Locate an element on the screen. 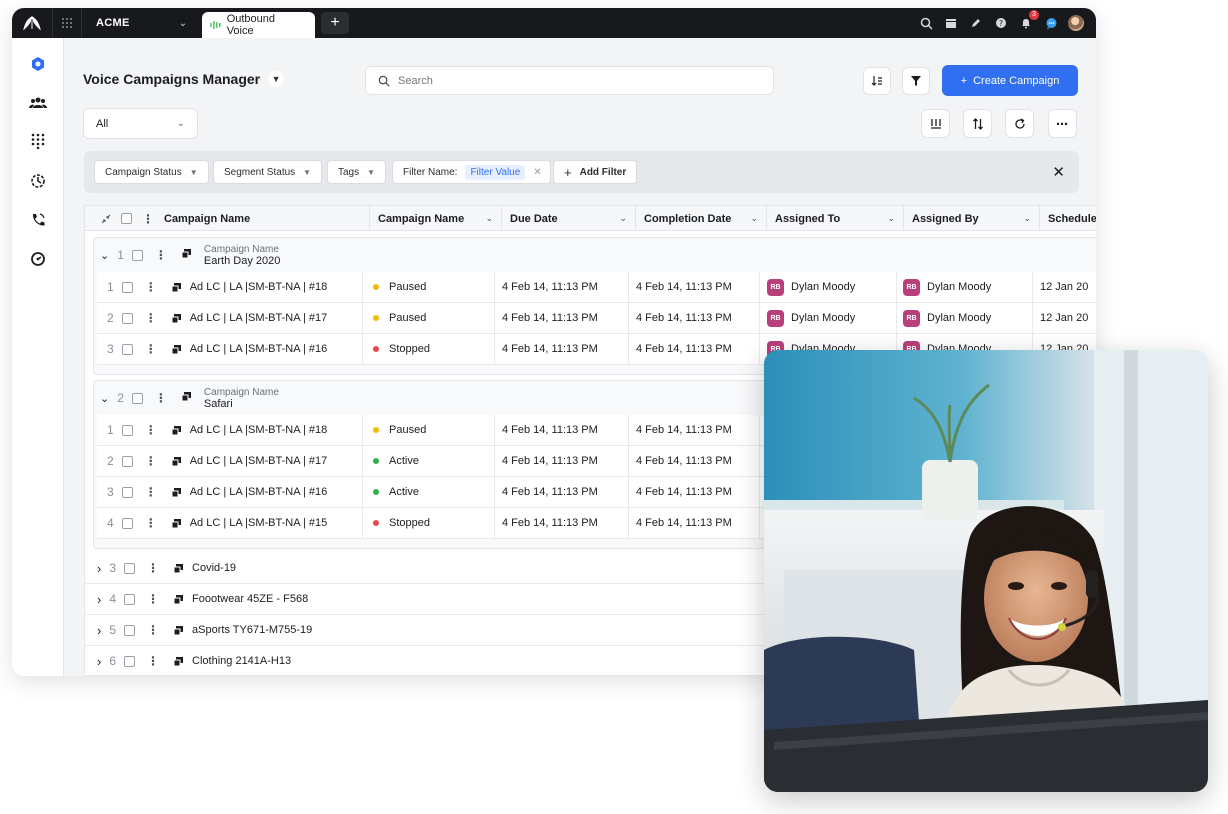 This screenshot has height=814, width=1228. campaign-name: Foootwear 45ZE - F568 is located at coordinates (250, 599).